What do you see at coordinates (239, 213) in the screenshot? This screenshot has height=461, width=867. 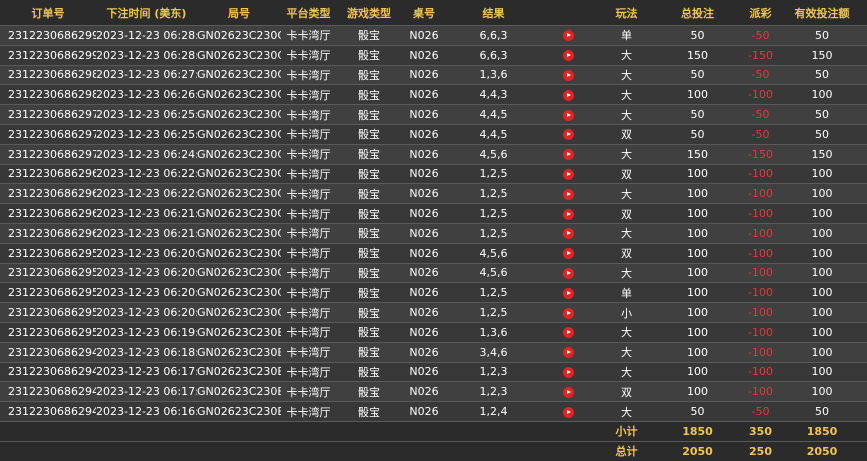 I see `cell-round: GN02623C230C2` at bounding box center [239, 213].